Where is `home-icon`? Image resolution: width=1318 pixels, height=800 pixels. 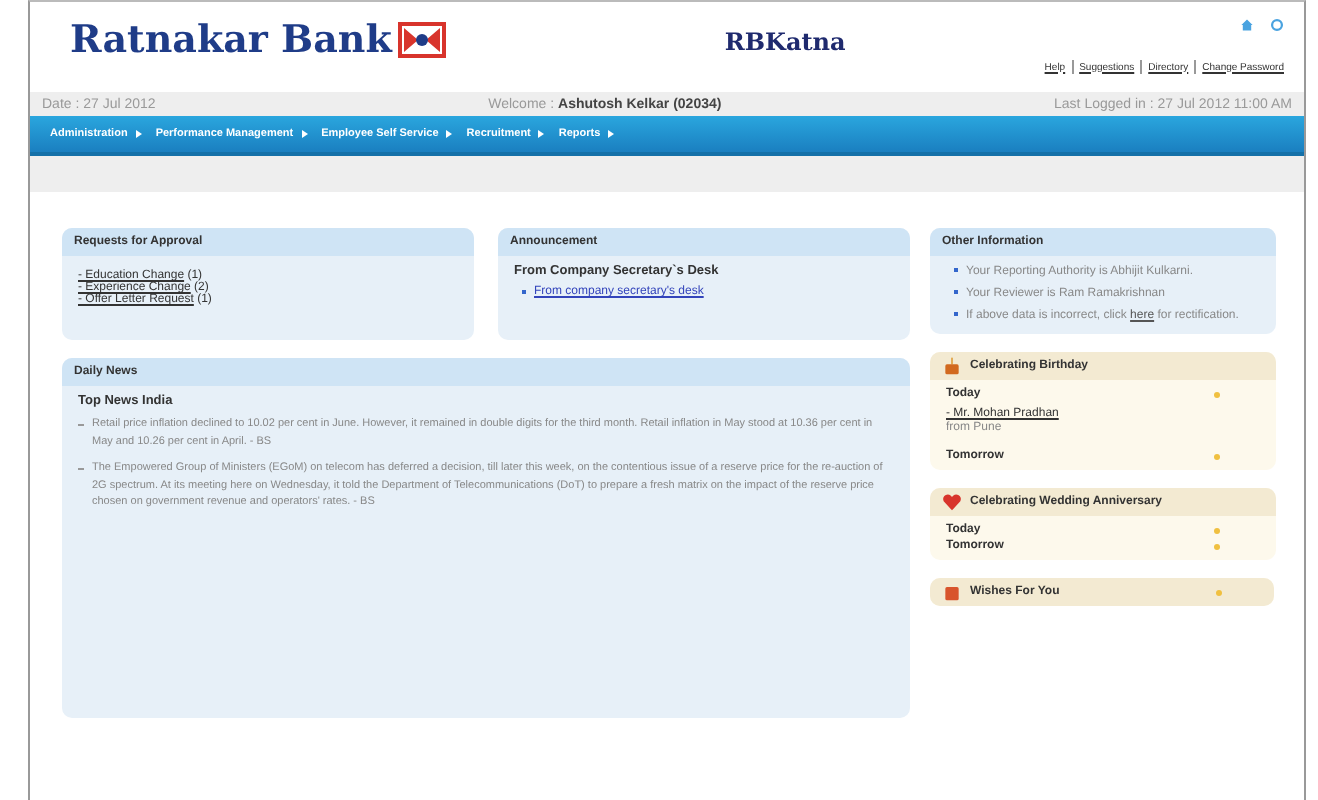
home-icon is located at coordinates (1247, 25).